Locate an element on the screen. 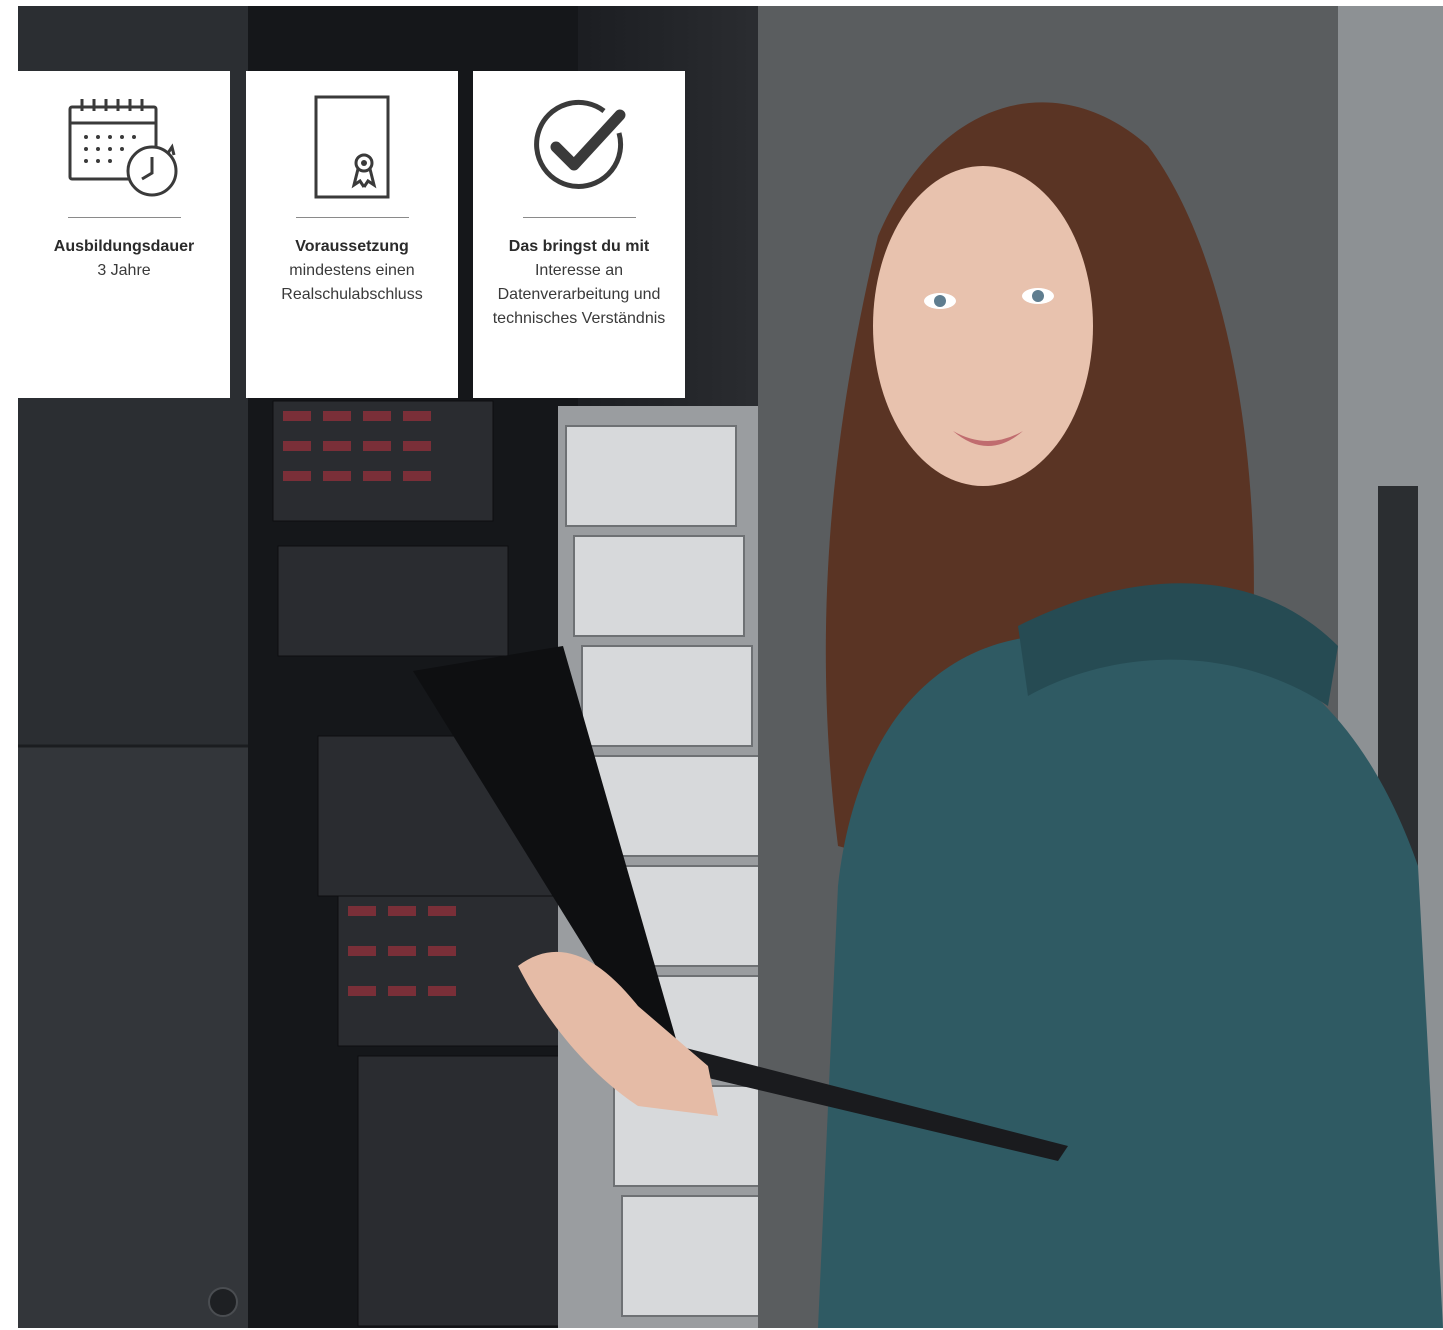 This screenshot has height=1330, width=1443. info-card-duration: Ausbildungsdauer 3 Jahre is located at coordinates (124, 234).